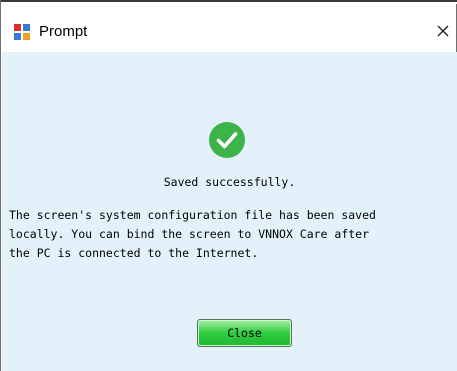 This screenshot has height=371, width=457. I want to click on close-icon, so click(443, 31).